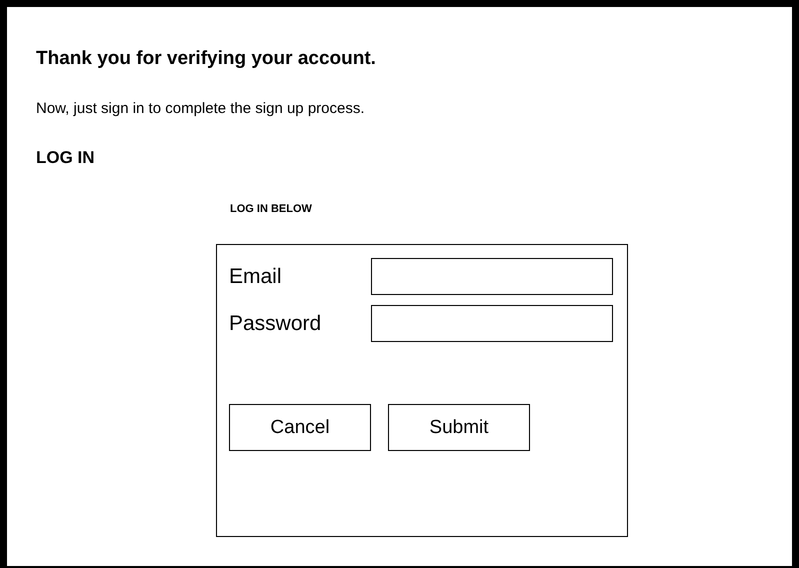 Image resolution: width=799 pixels, height=568 pixels. Describe the element at coordinates (459, 427) in the screenshot. I see `form-button: Submit` at that location.